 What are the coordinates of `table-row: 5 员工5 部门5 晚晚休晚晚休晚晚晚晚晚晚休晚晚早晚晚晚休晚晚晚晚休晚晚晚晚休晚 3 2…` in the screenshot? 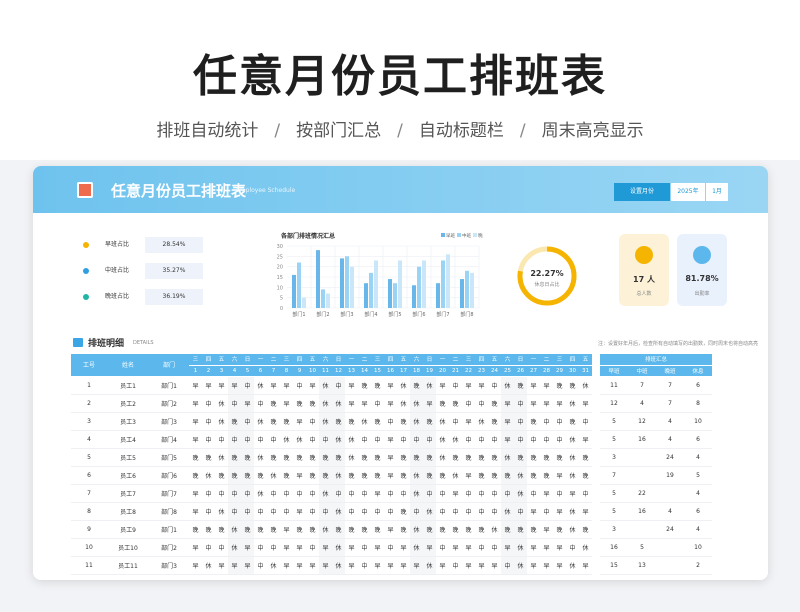 It's located at (391, 457).